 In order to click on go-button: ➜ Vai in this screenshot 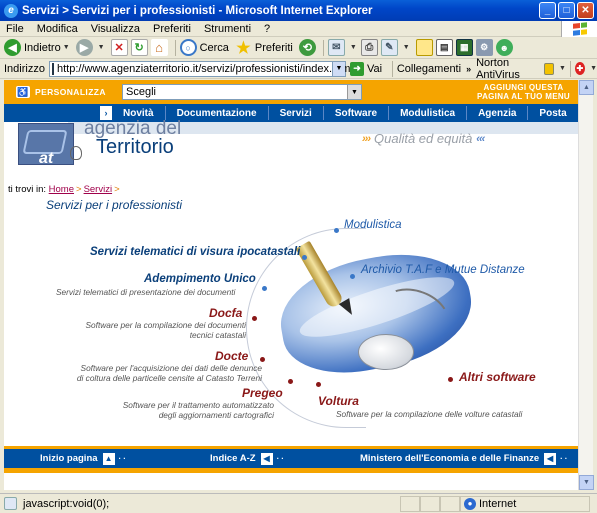, I will do `click(366, 68)`.